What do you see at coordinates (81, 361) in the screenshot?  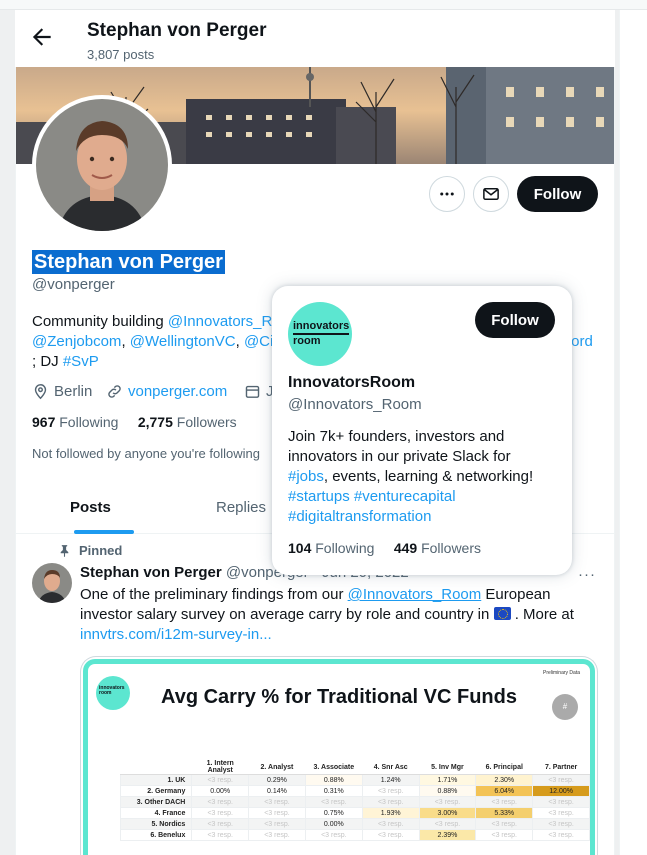 I see `bio-hashtag: #SvP` at bounding box center [81, 361].